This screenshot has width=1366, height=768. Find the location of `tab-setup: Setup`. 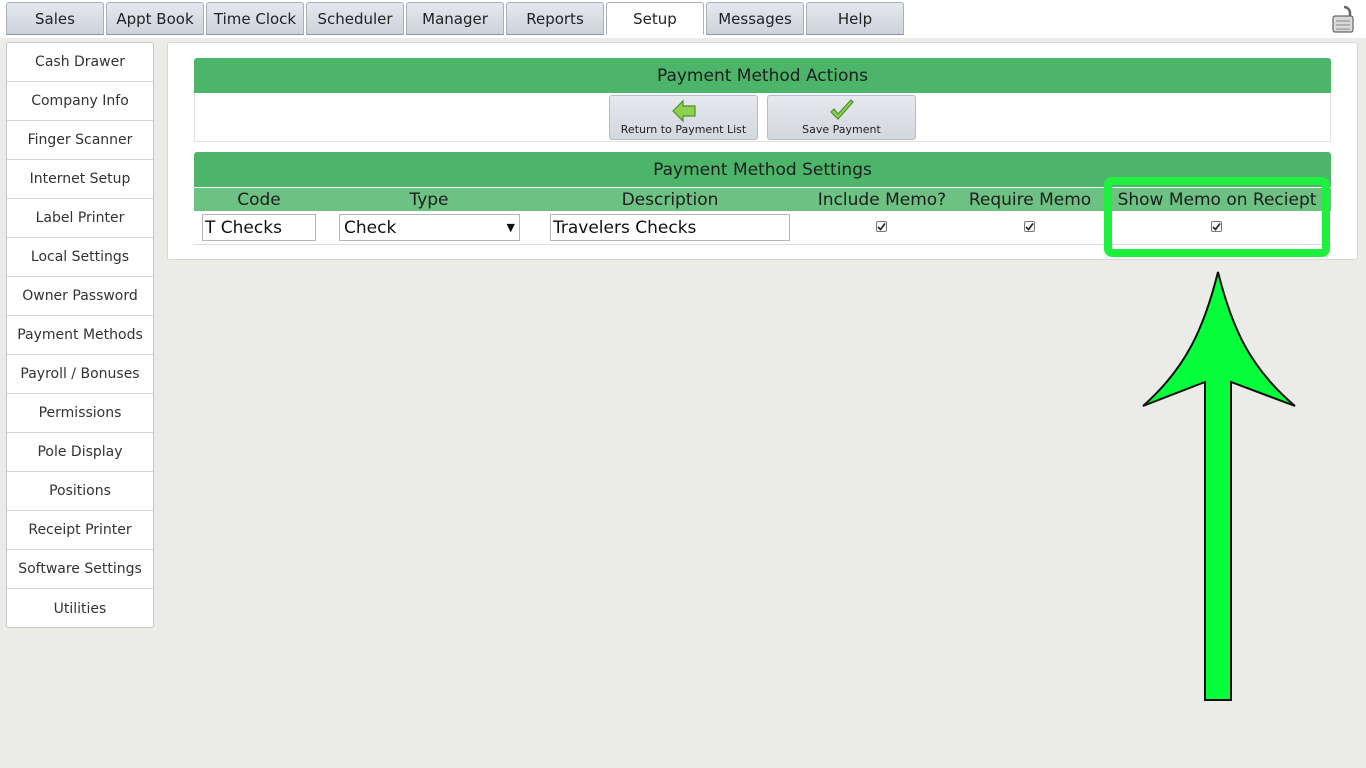

tab-setup: Setup is located at coordinates (655, 18).